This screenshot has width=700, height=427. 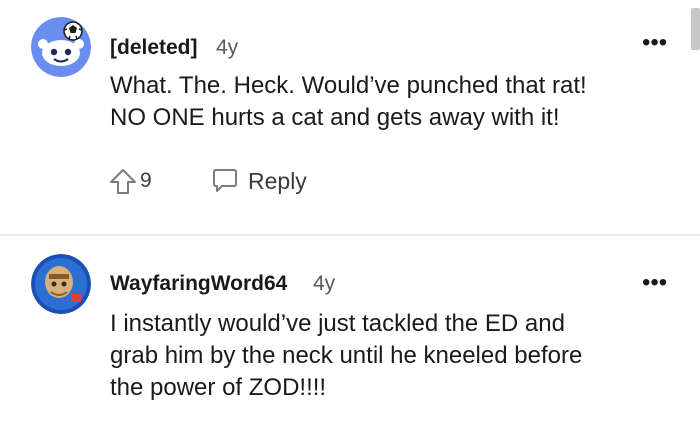 I want to click on reply-label: Reply, so click(x=277, y=180).